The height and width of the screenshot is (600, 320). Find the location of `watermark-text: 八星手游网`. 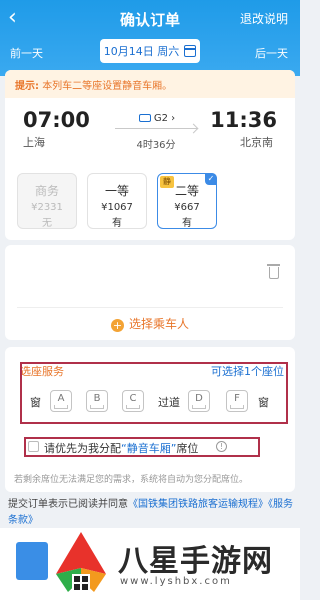

watermark-text: 八星手游网 is located at coordinates (195, 561).